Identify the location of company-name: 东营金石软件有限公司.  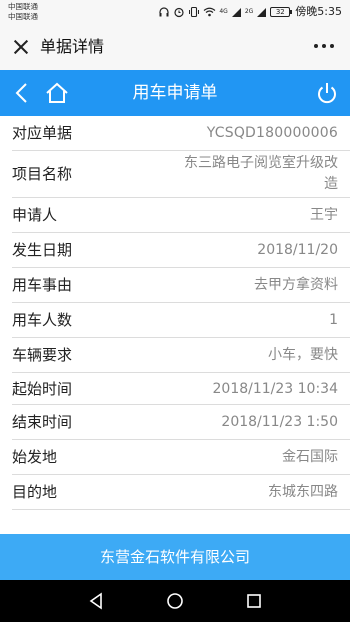
(174, 557).